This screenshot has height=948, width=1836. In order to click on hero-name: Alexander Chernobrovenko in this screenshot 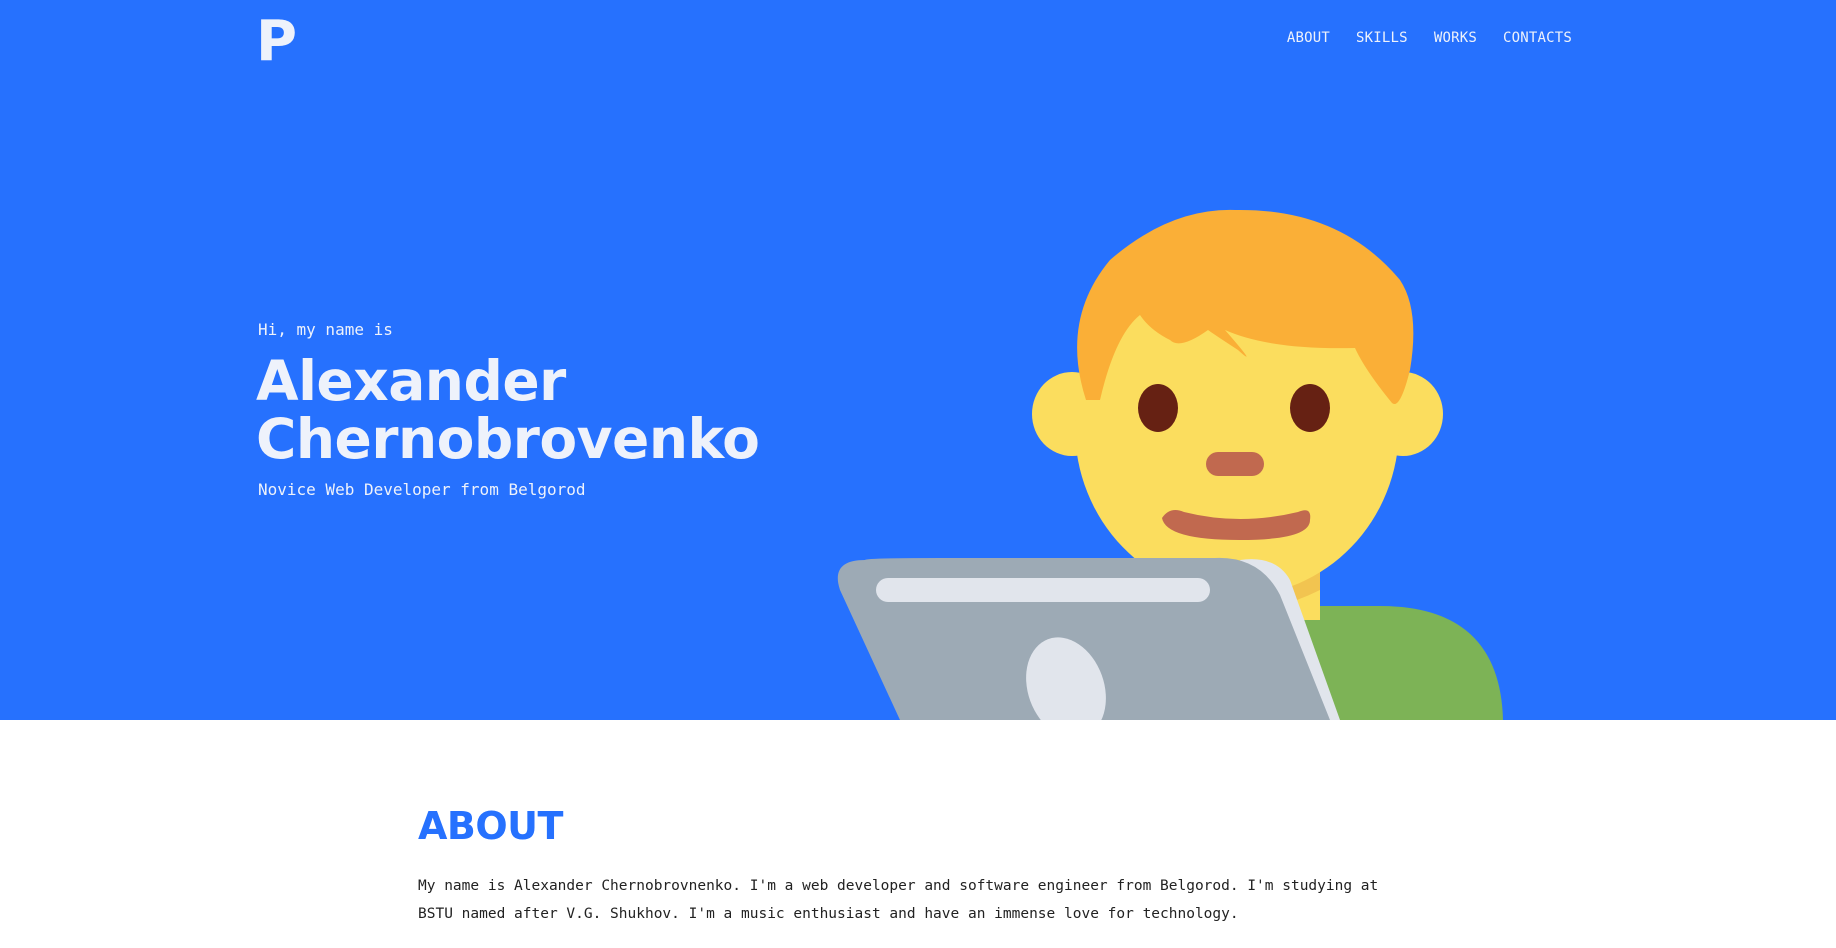, I will do `click(508, 410)`.